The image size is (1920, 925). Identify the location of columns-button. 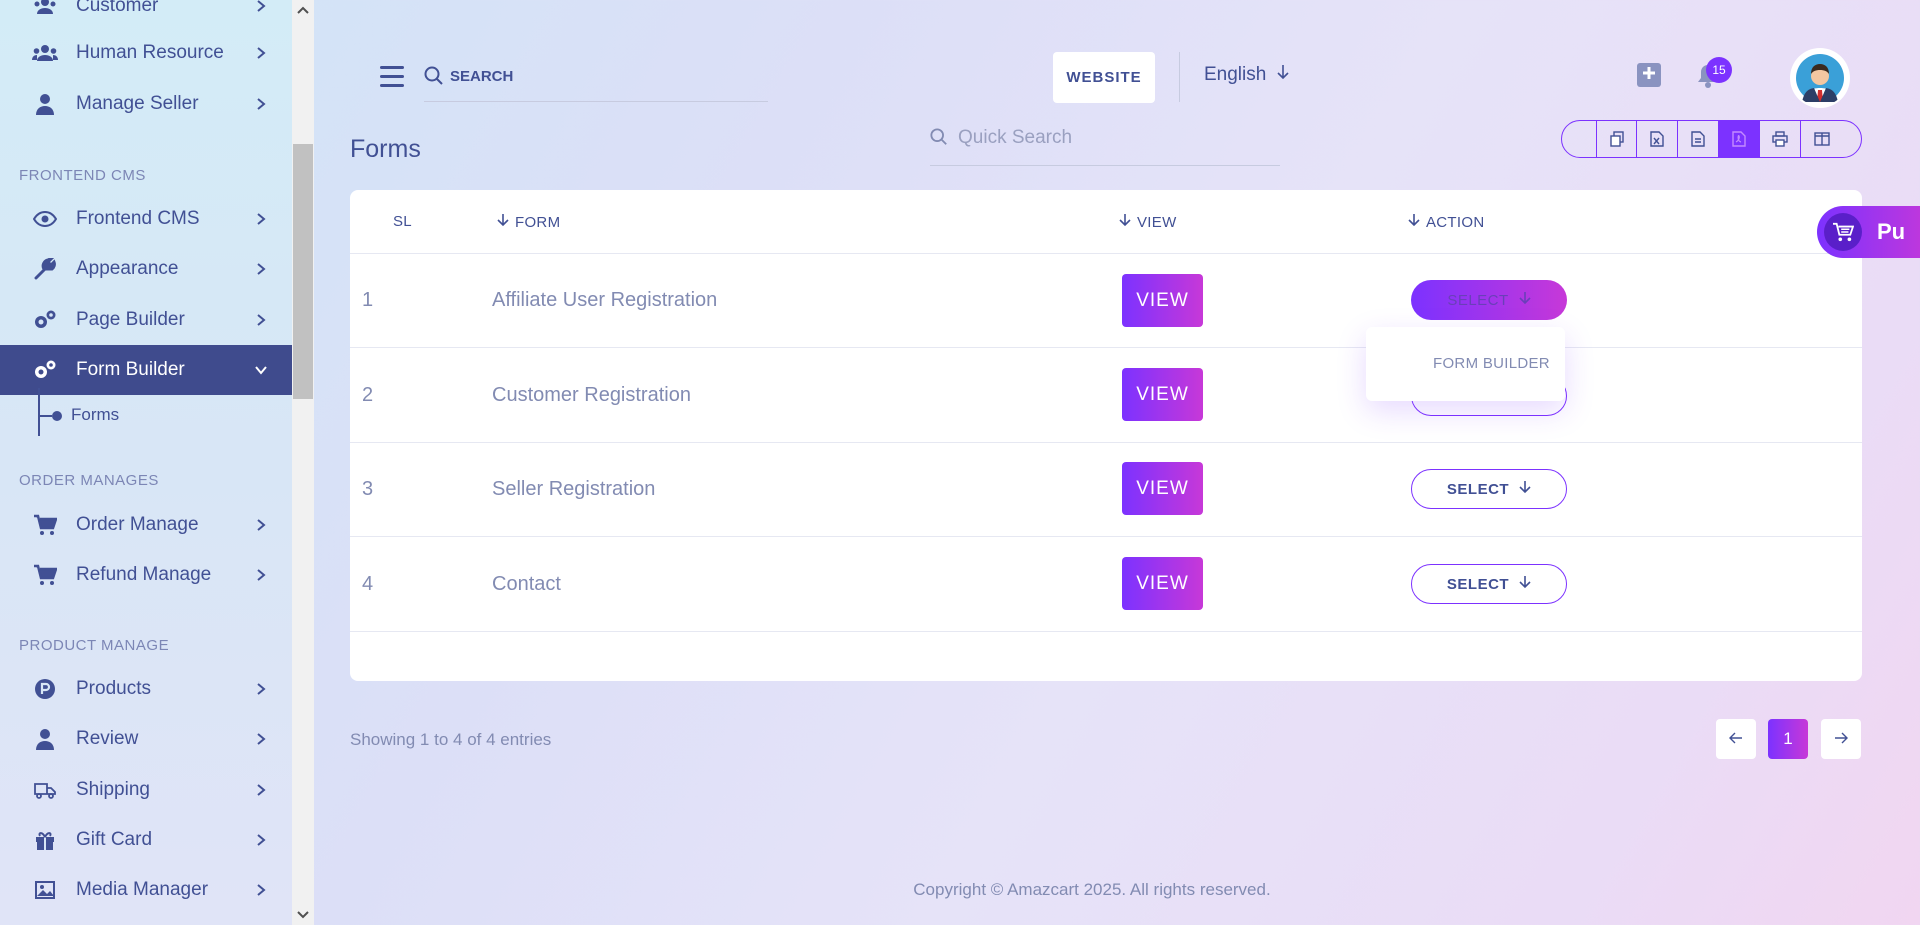
(1821, 139).